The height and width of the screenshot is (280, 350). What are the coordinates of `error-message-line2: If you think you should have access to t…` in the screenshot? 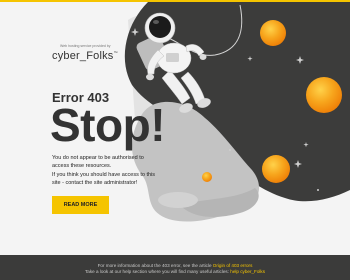 It's located at (104, 178).